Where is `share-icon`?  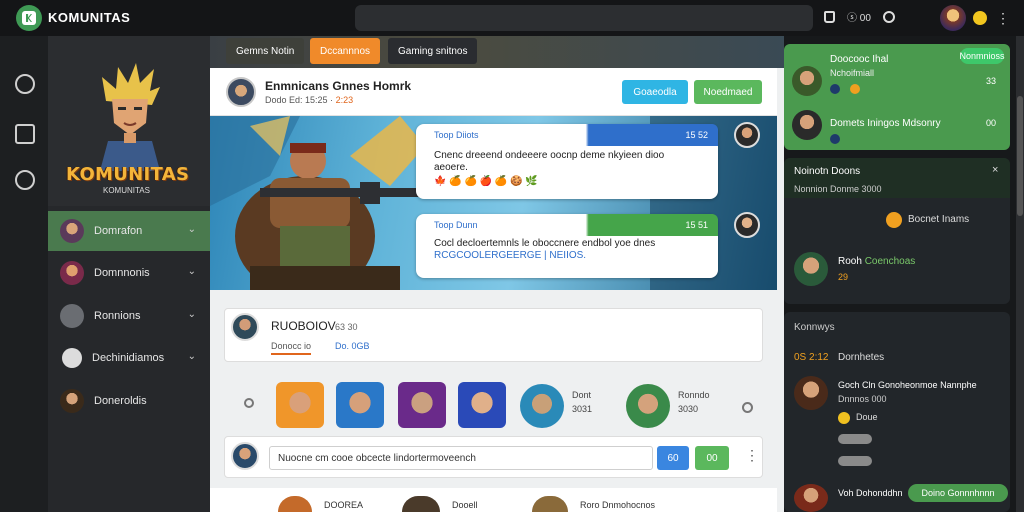
share-icon is located at coordinates (25, 134).